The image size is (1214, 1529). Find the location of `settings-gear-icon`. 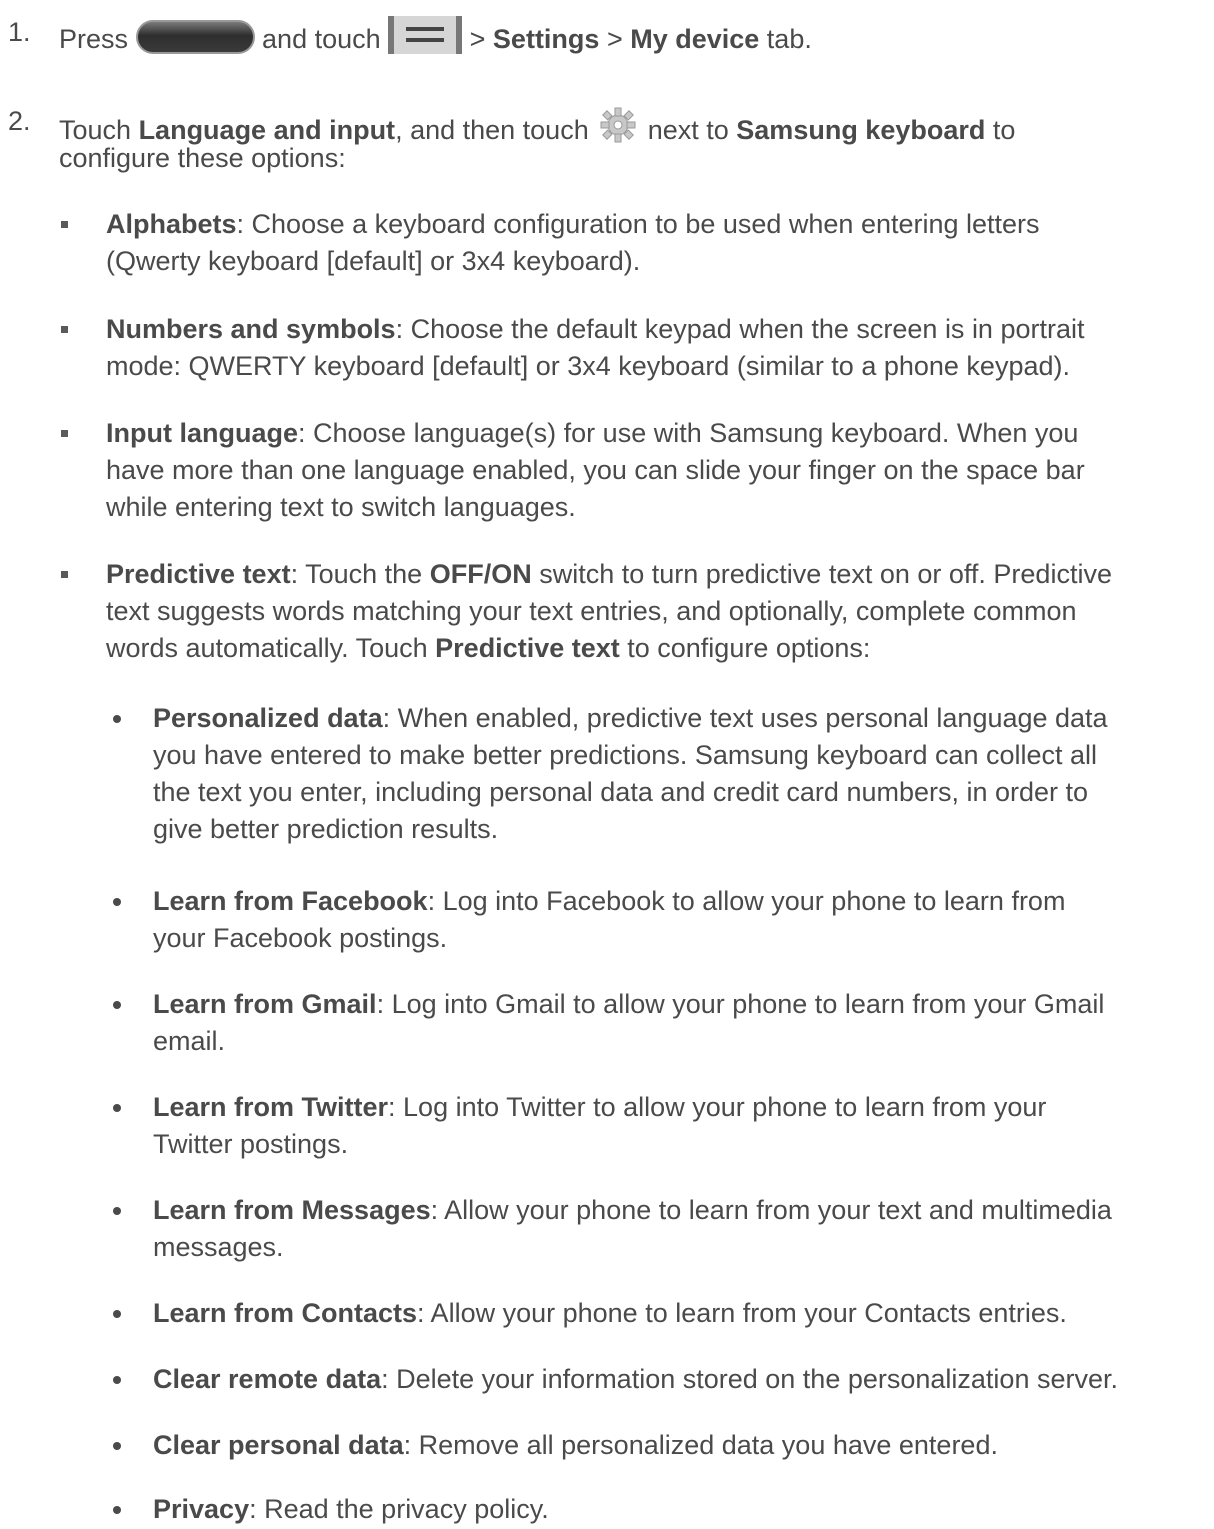

settings-gear-icon is located at coordinates (618, 125).